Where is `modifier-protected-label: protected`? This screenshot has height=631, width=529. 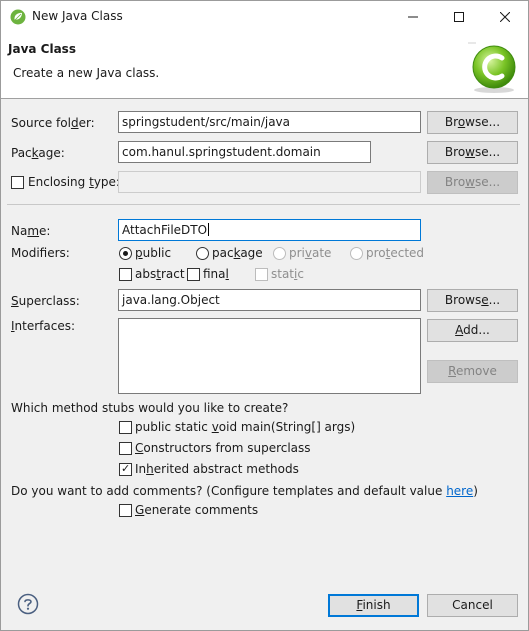 modifier-protected-label: protected is located at coordinates (395, 253).